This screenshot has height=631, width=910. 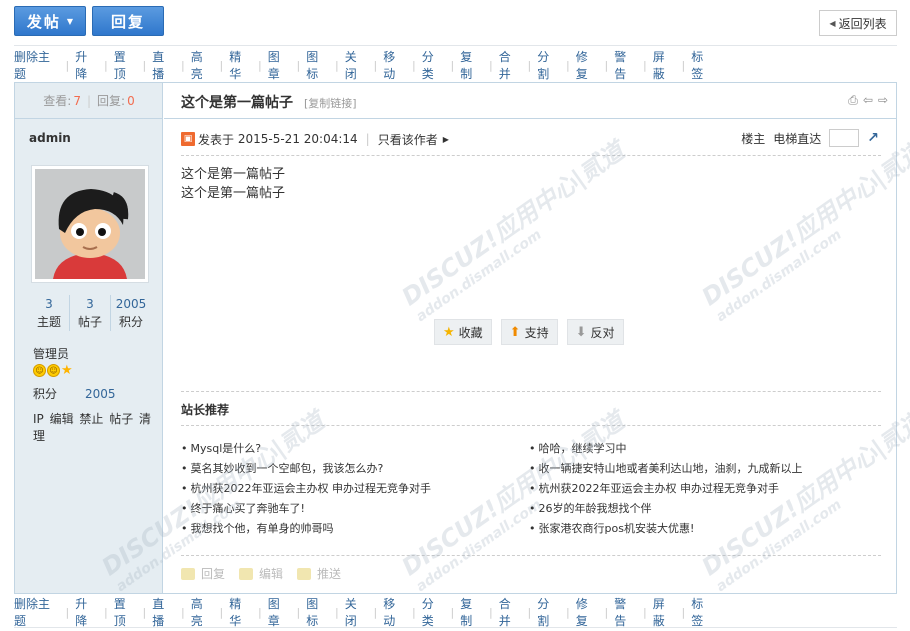 What do you see at coordinates (666, 509) in the screenshot?
I see `recommend-item: • 26岁的年龄我想找个伴` at bounding box center [666, 509].